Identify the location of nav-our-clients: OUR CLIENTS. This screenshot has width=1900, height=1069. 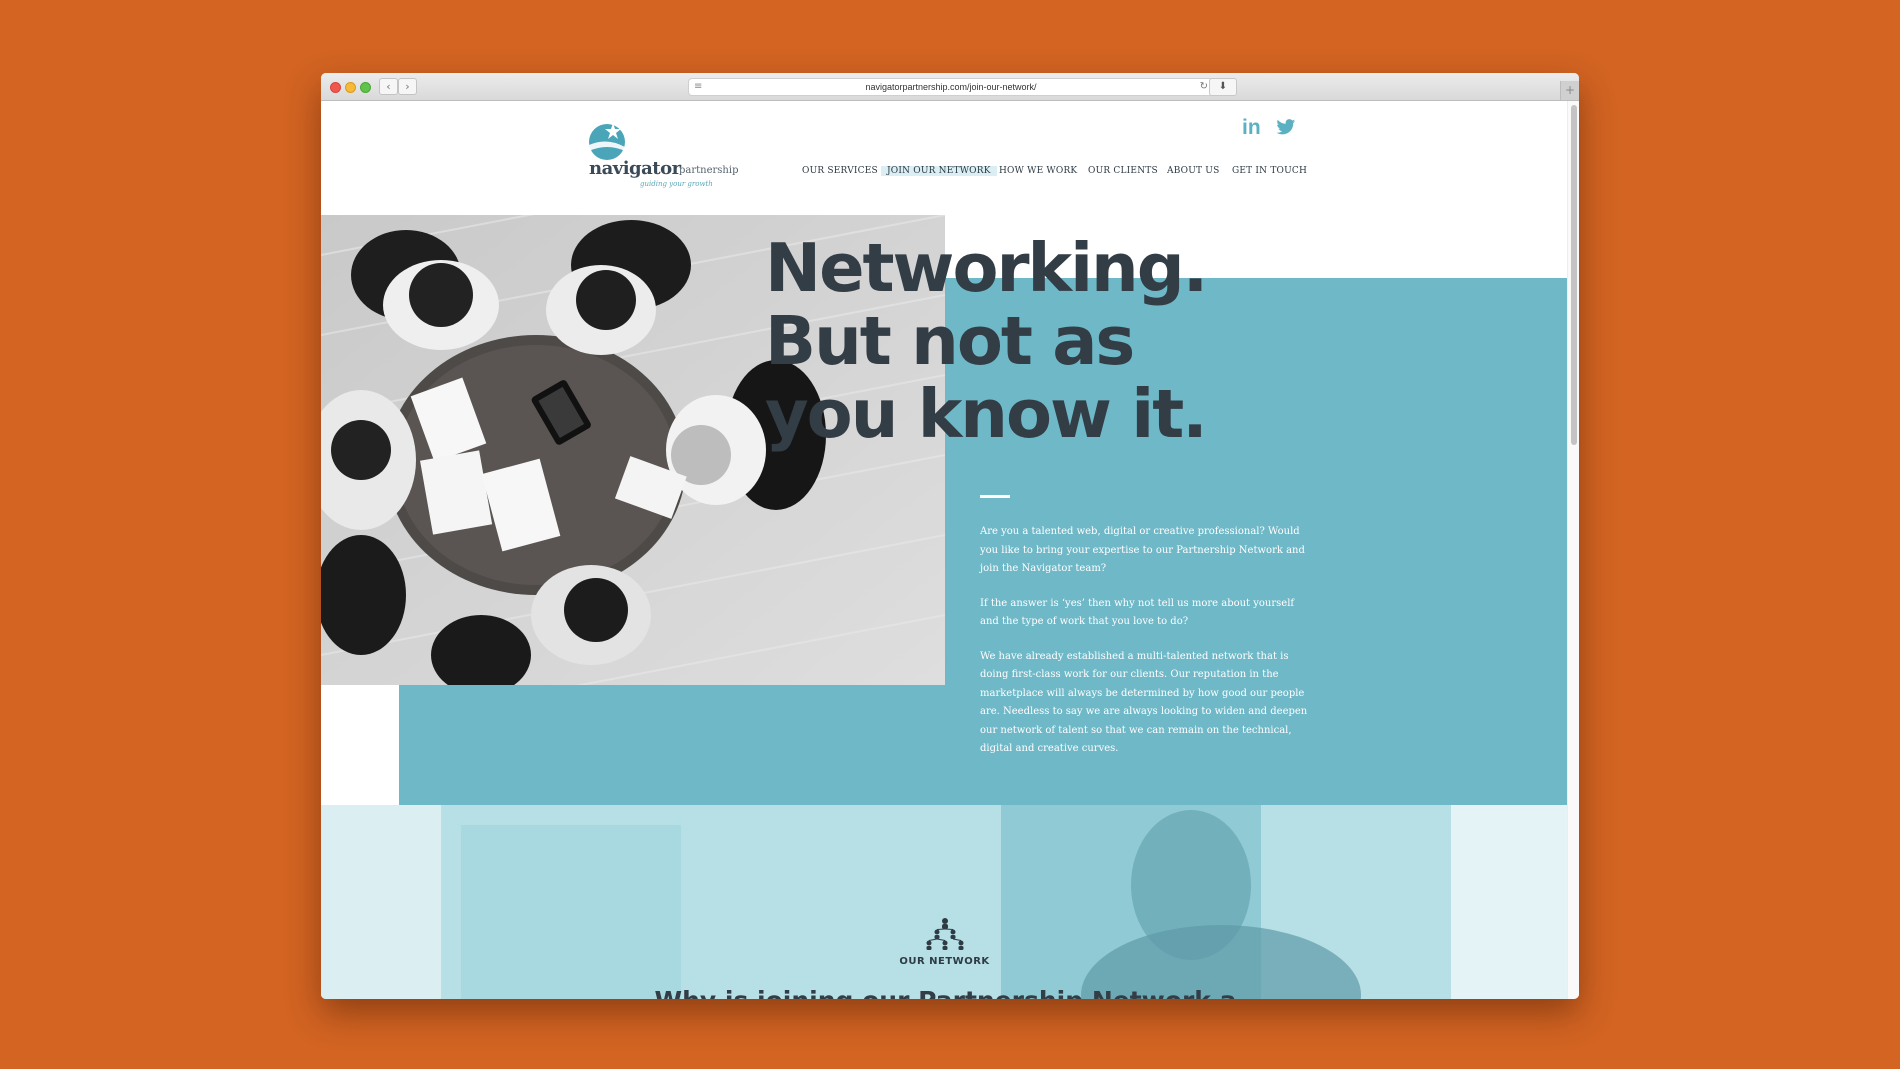
(1123, 171).